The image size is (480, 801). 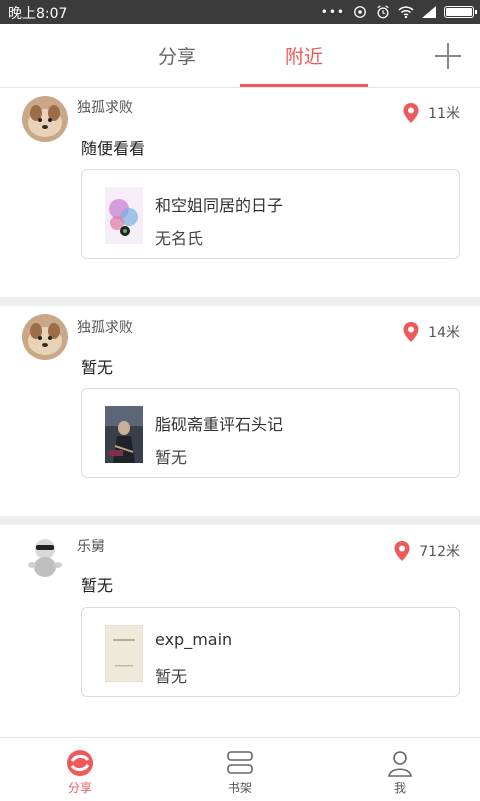 I want to click on nav-me-label: 我, so click(x=399, y=788).